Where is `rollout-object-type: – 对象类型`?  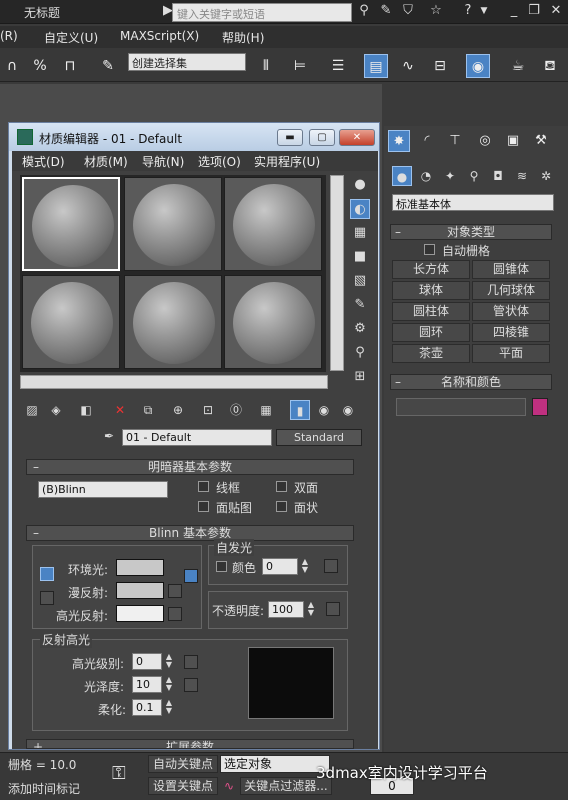 rollout-object-type: – 对象类型 is located at coordinates (471, 232).